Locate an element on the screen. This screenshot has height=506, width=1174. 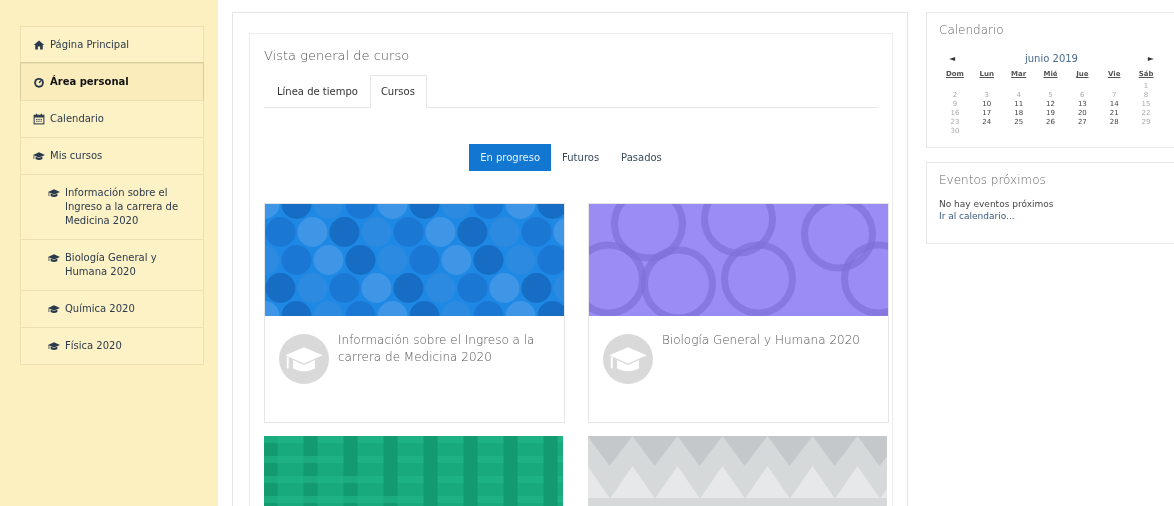
block-title: Calendario is located at coordinates (972, 30).